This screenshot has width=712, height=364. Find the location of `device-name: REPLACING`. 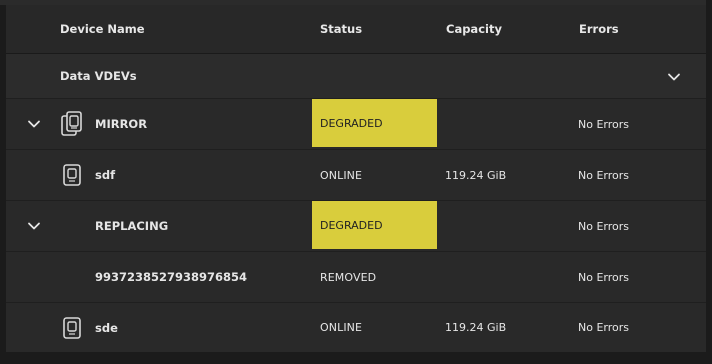

device-name: REPLACING is located at coordinates (132, 226).